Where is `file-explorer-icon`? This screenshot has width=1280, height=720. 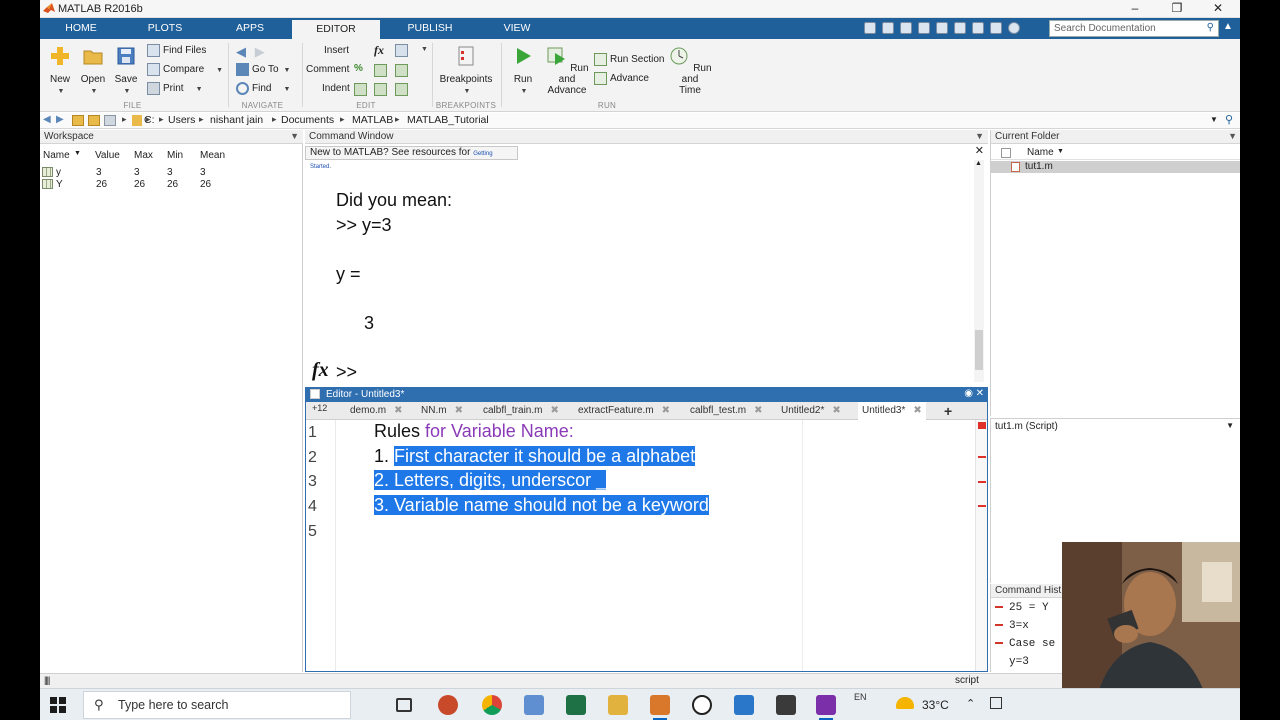 file-explorer-icon is located at coordinates (618, 705).